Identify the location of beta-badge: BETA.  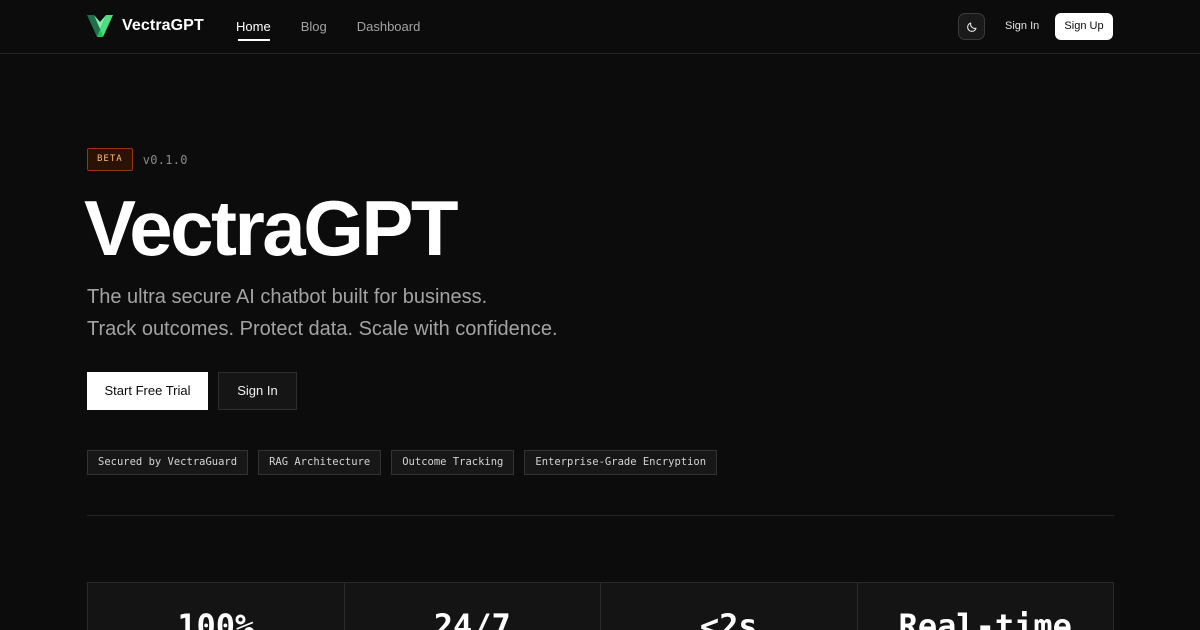
(110, 159).